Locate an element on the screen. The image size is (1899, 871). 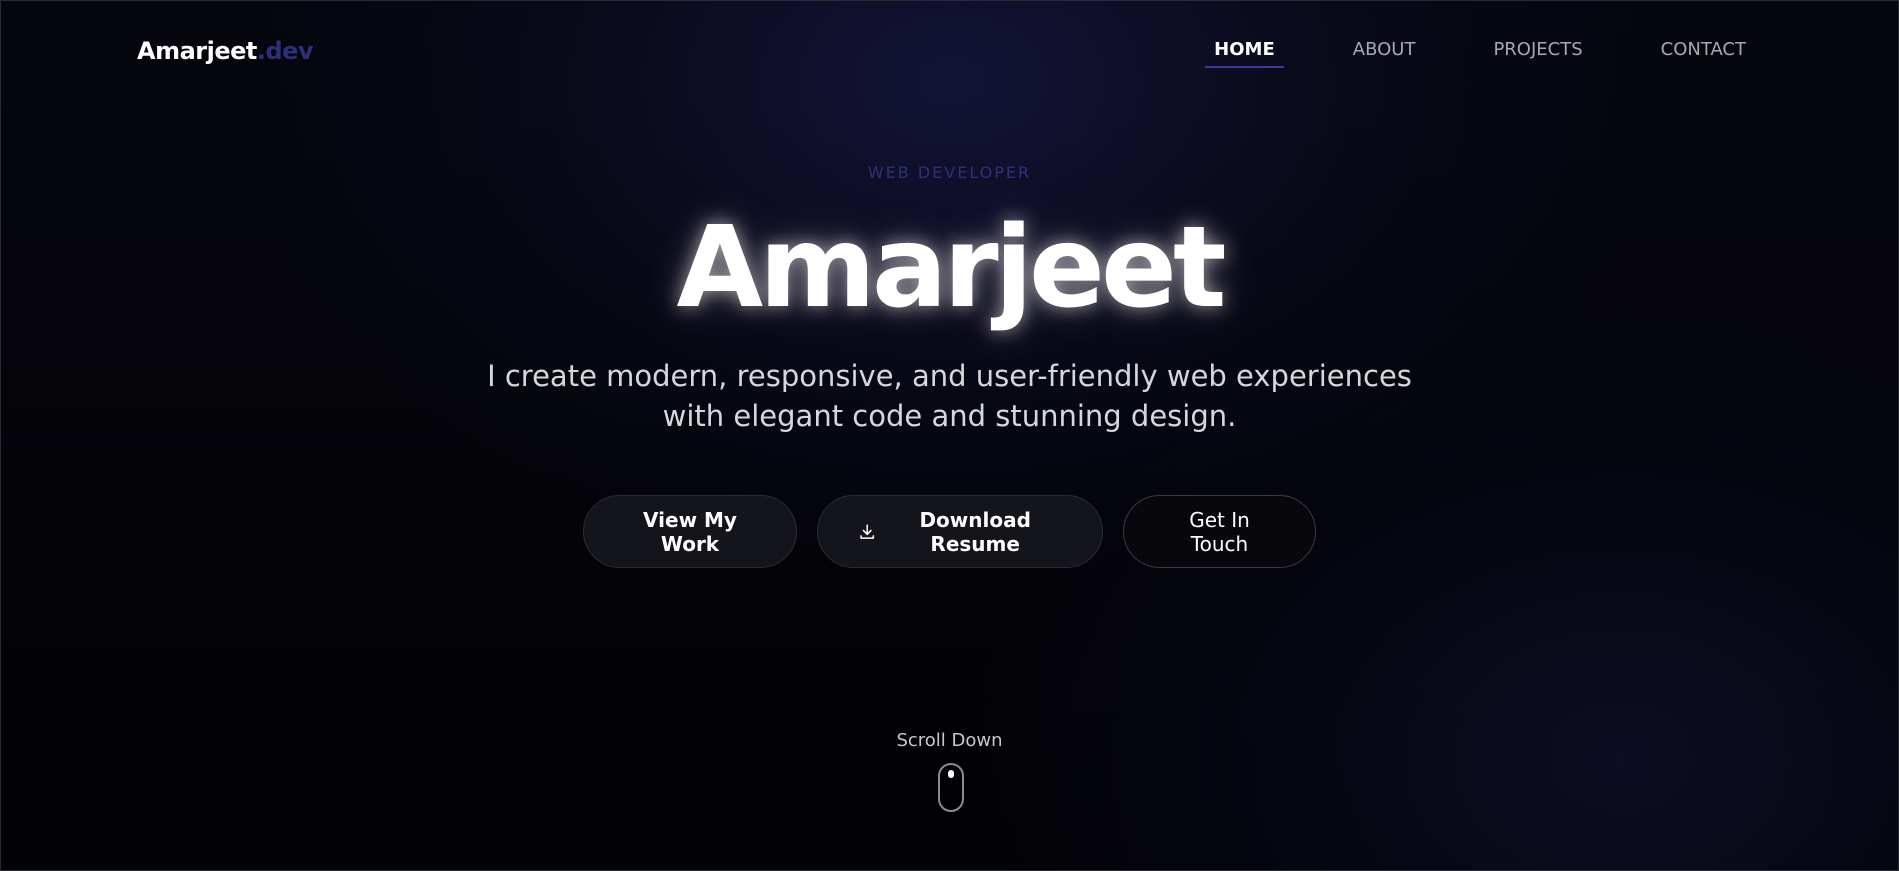
view-work-button: View My Work is located at coordinates (690, 531).